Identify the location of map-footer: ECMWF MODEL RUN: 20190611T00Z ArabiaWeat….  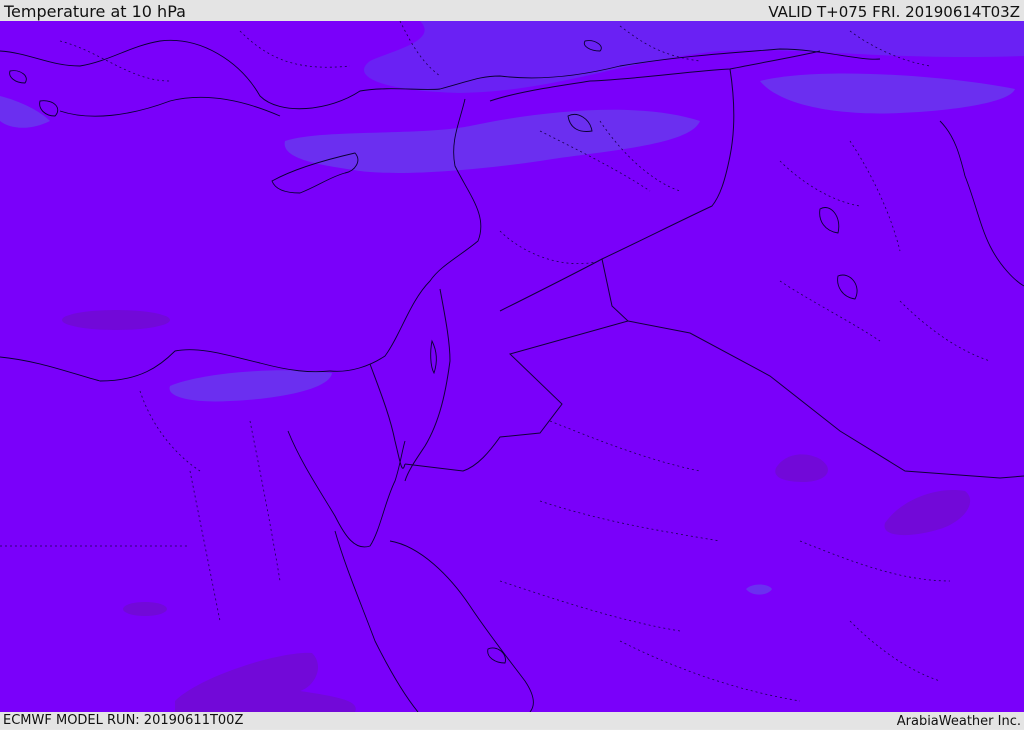
(512, 720).